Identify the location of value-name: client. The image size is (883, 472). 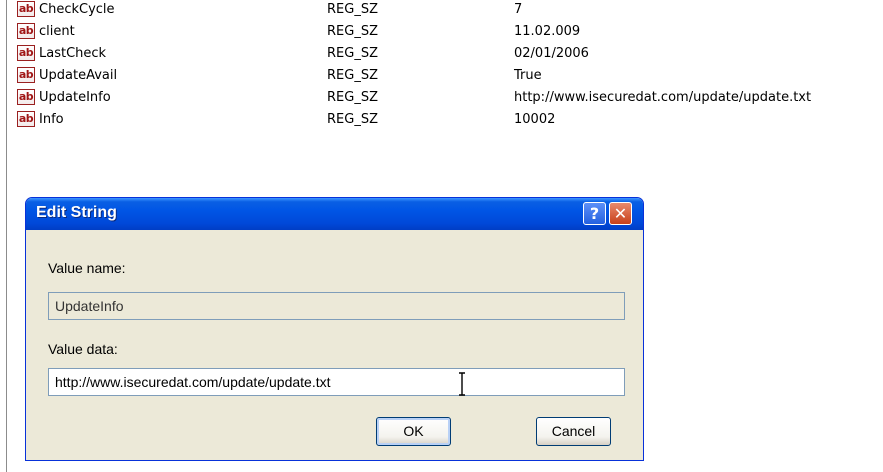
(57, 31).